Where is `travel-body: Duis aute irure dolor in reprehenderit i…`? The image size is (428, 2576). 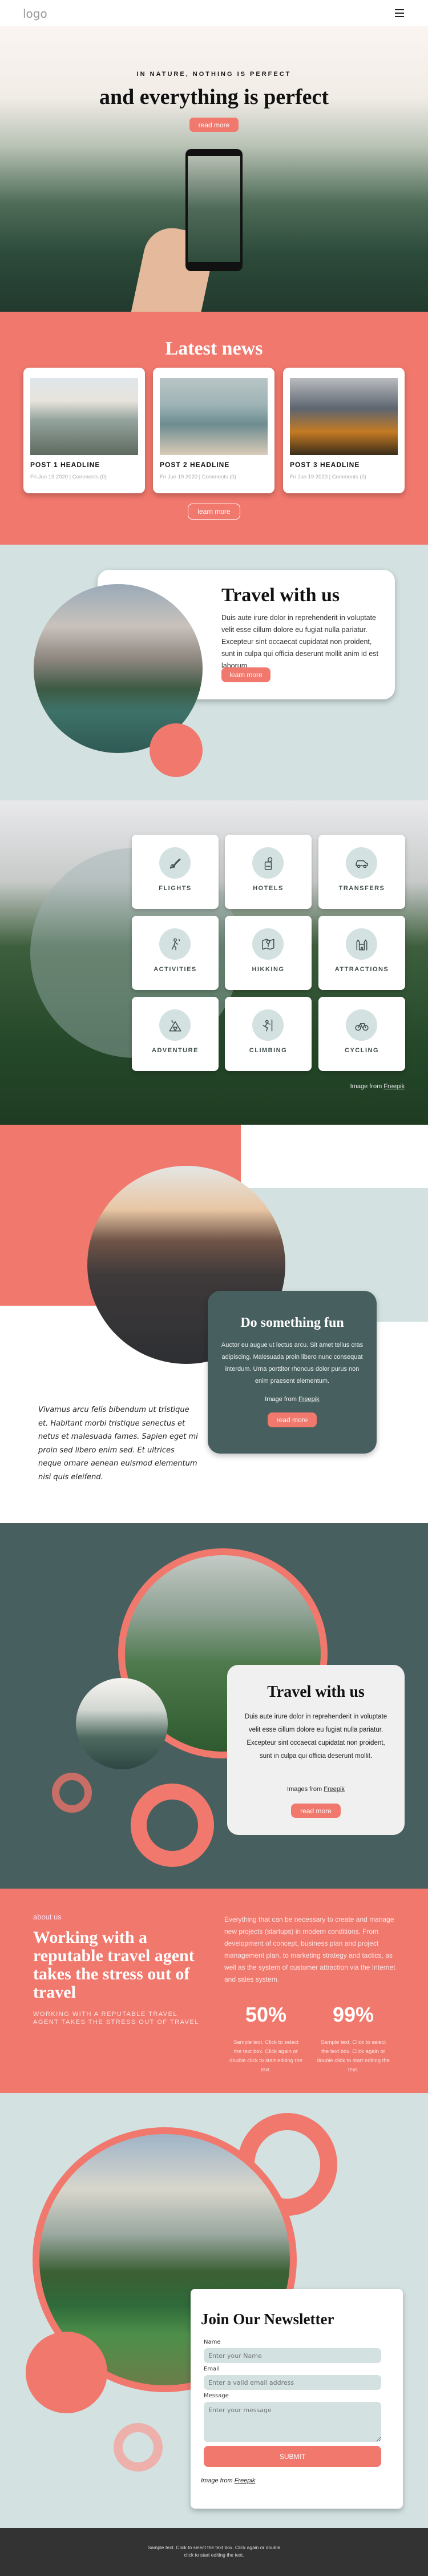
travel-body: Duis aute irure dolor in reprehenderit i… is located at coordinates (299, 642).